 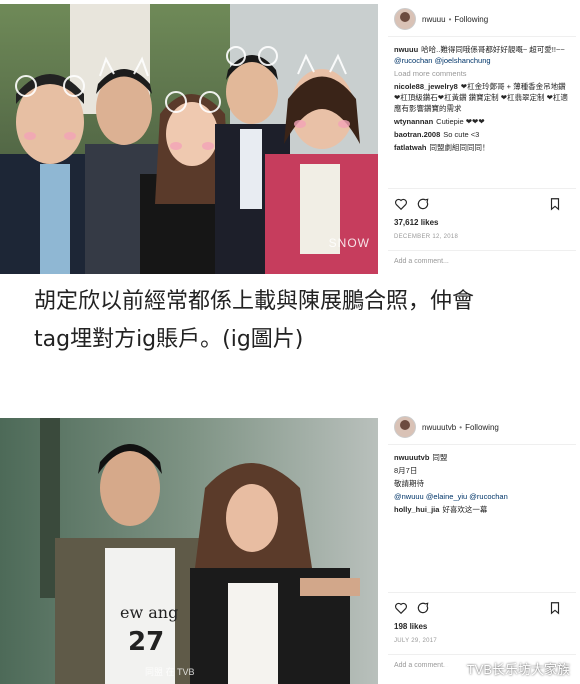 What do you see at coordinates (417, 134) in the screenshot?
I see `comment-username: baotran.2008` at bounding box center [417, 134].